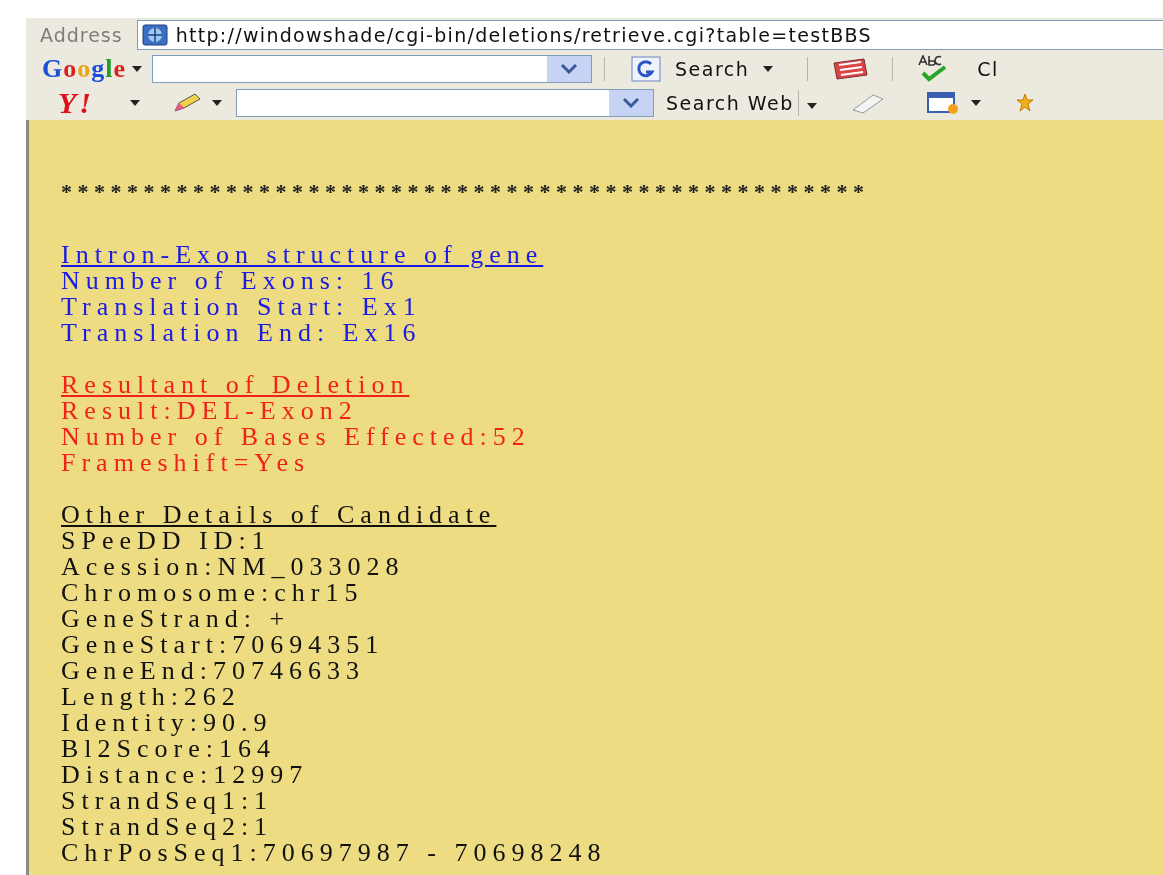 This screenshot has height=875, width=1163. I want to click on window-icon, so click(943, 103).